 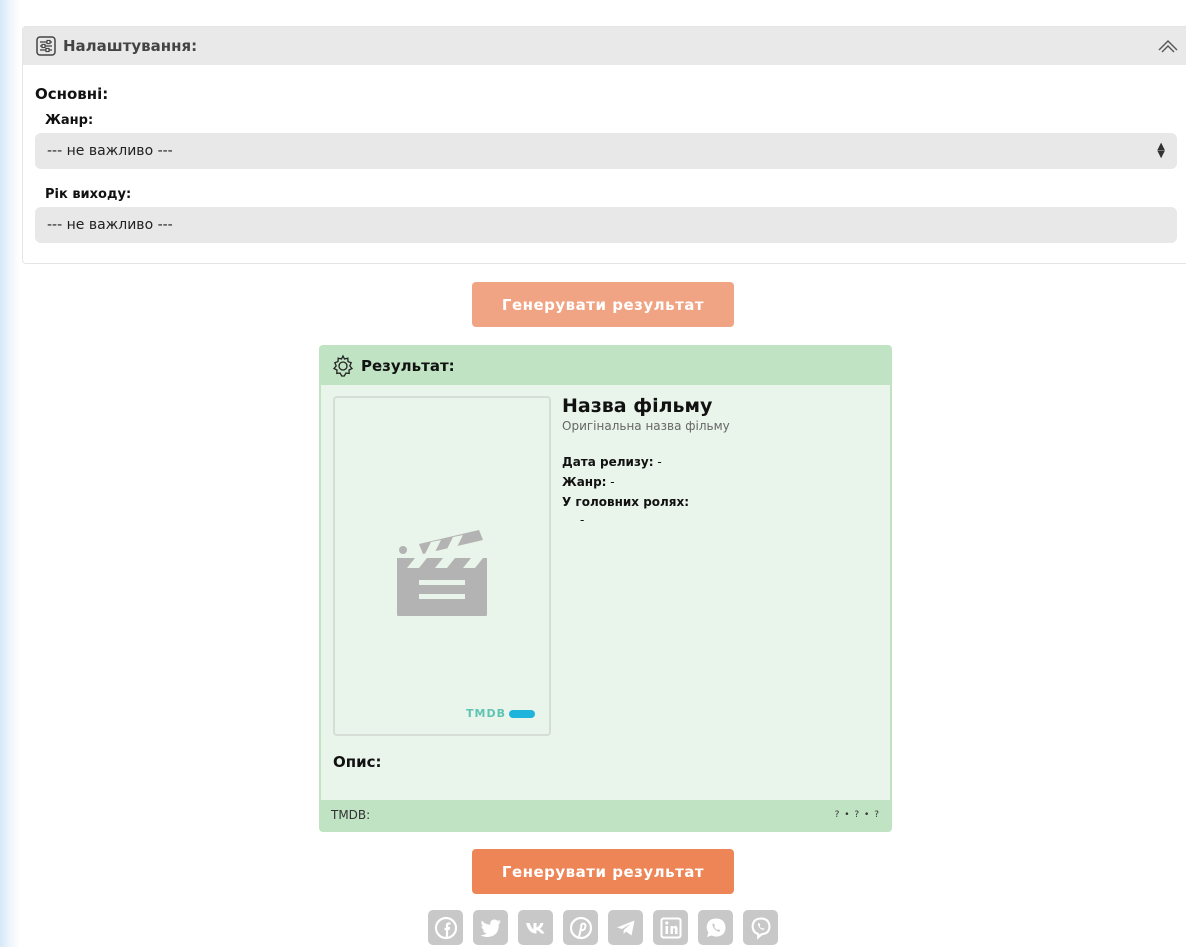 What do you see at coordinates (486, 713) in the screenshot?
I see `tmdb-logo-text: TMDB` at bounding box center [486, 713].